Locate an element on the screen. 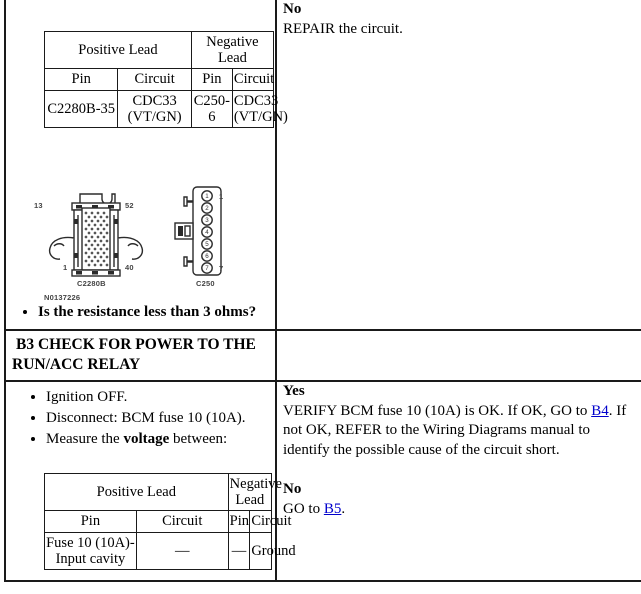  lead-value-row: Fuse 10 (10A)-Input cavity — — Ground is located at coordinates (170, 551).